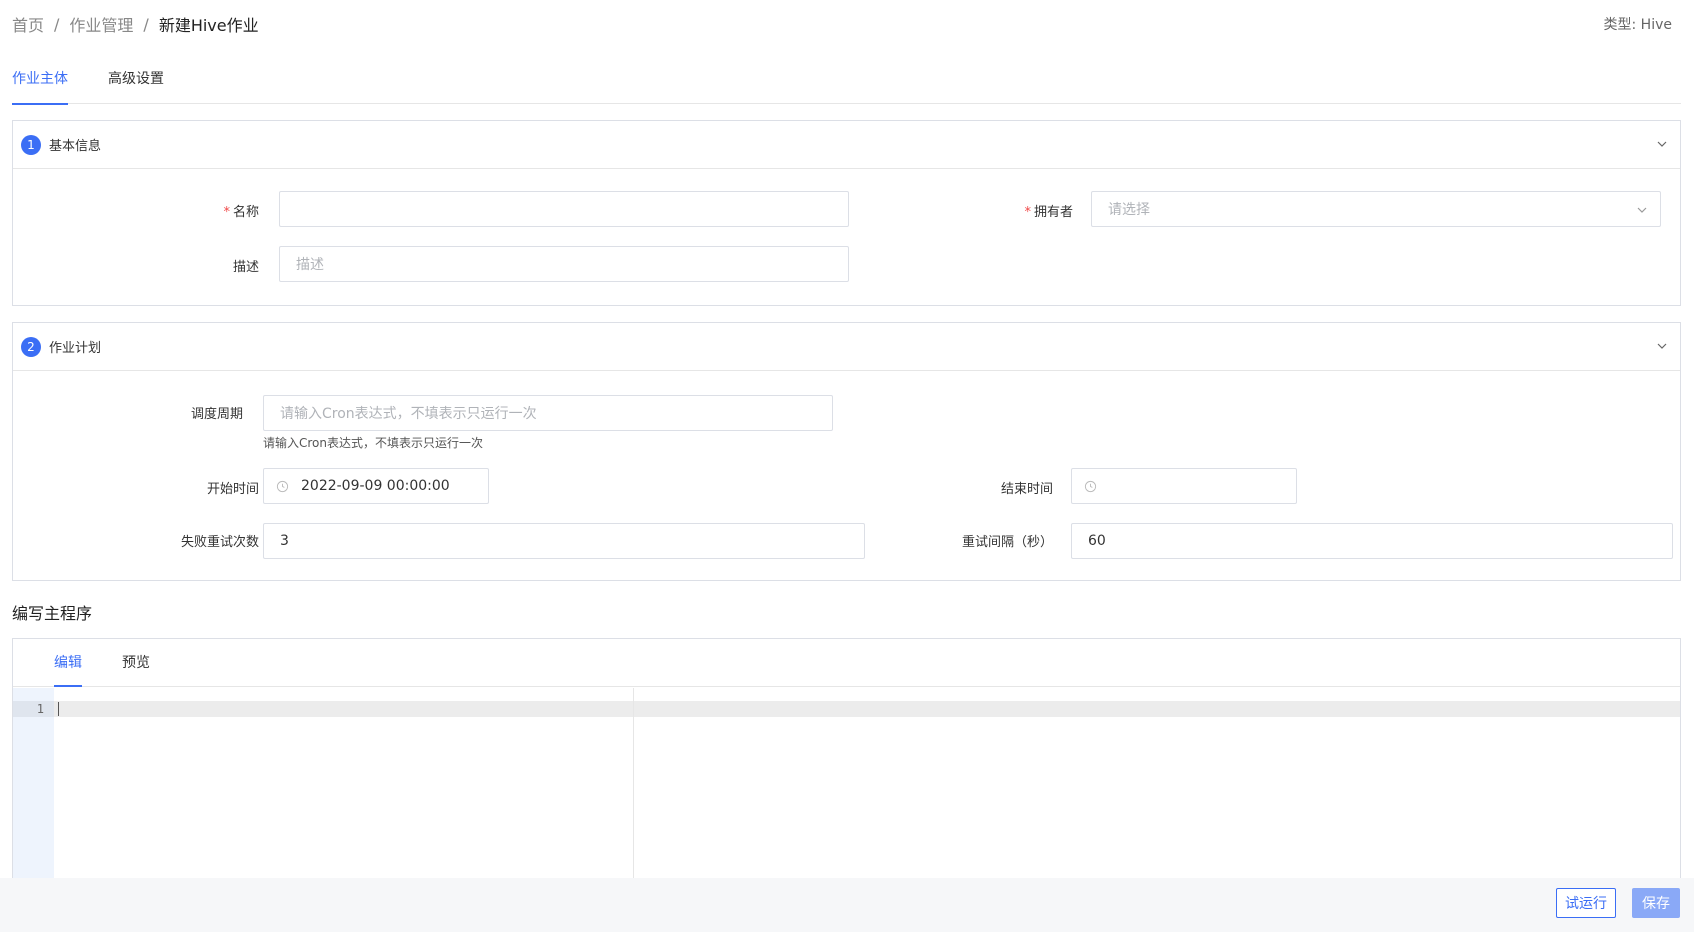 This screenshot has height=932, width=1694. I want to click on step-number-badge: 1, so click(31, 144).